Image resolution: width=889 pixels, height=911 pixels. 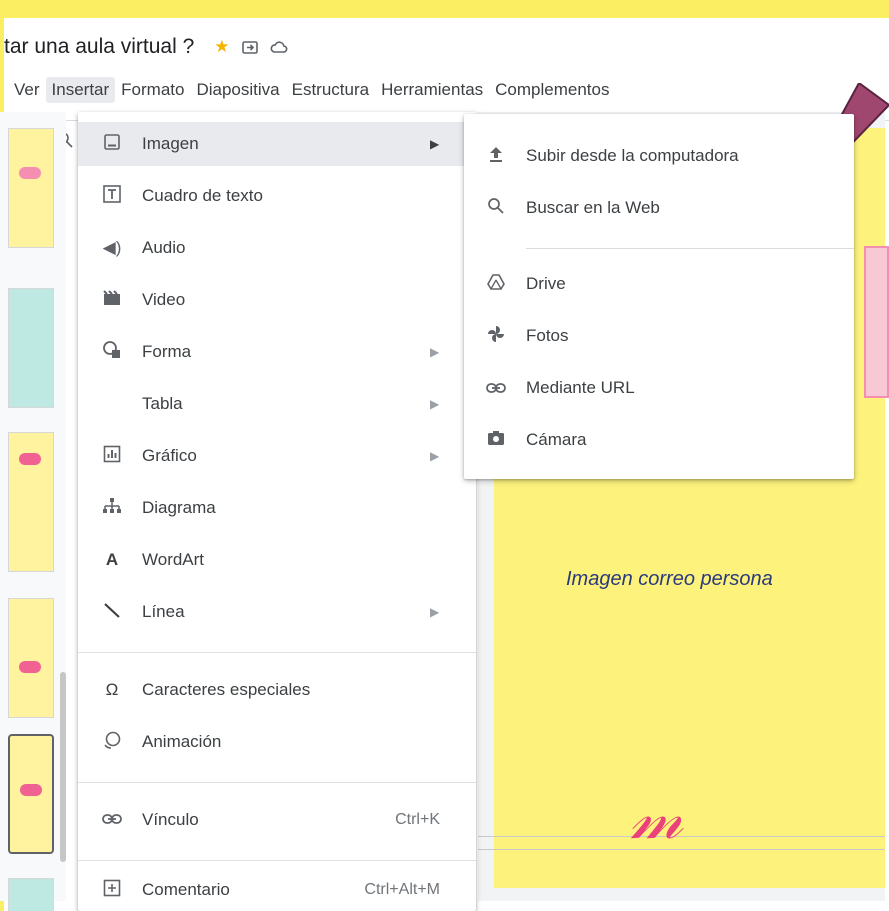 I want to click on submenu-item-label: Drive, so click(x=546, y=283).